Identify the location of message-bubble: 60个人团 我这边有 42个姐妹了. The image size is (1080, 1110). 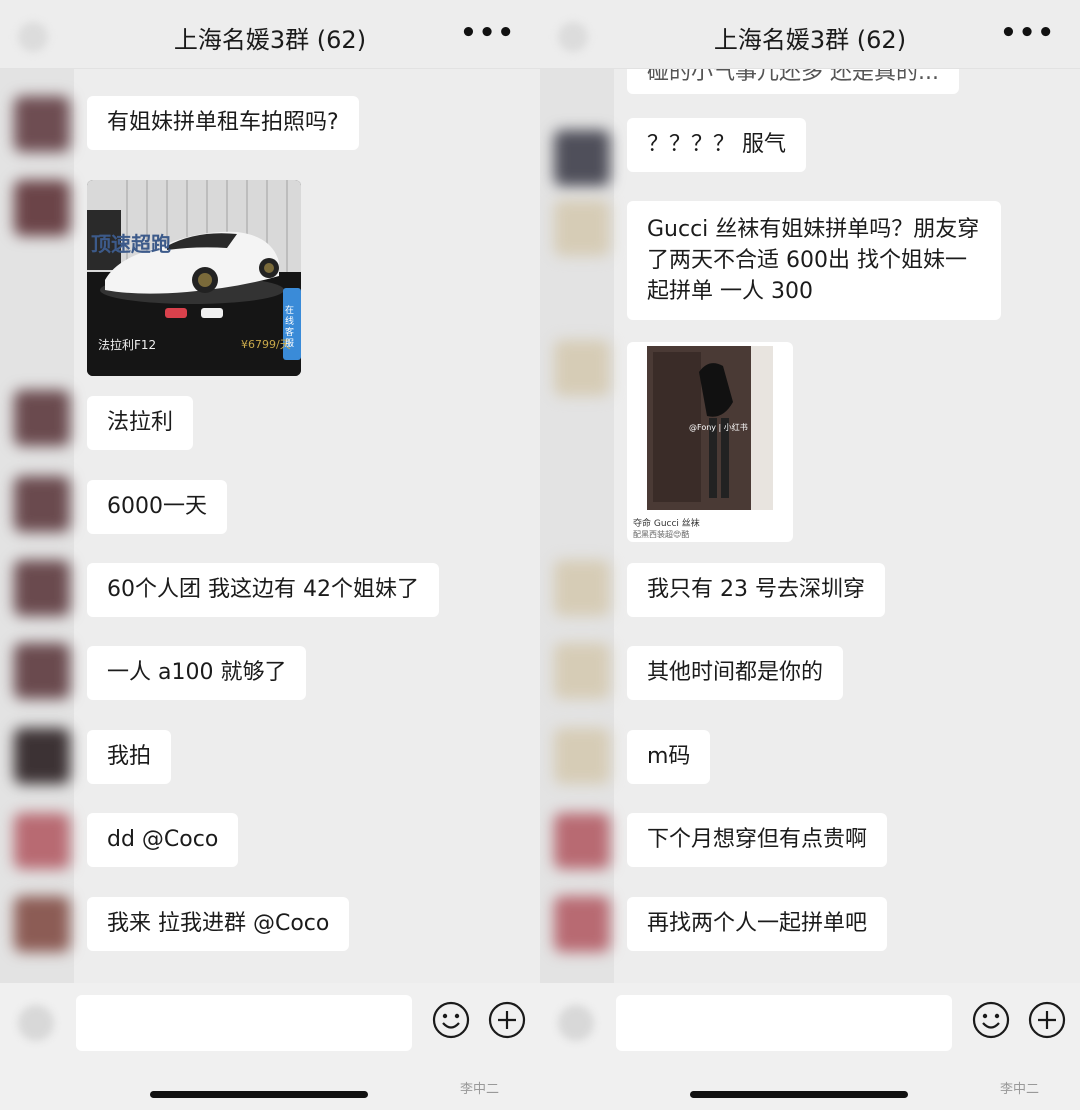
(263, 590).